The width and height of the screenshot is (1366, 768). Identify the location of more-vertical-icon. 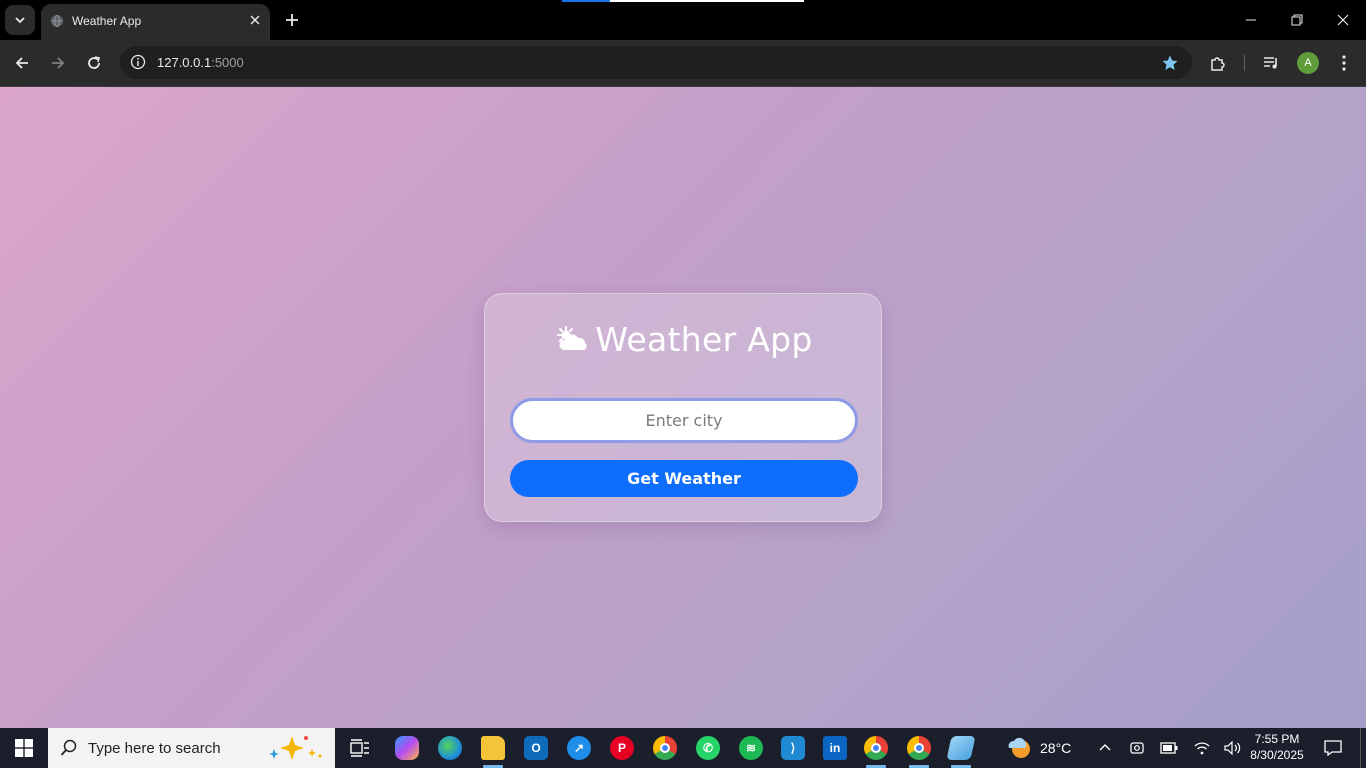
(1344, 63).